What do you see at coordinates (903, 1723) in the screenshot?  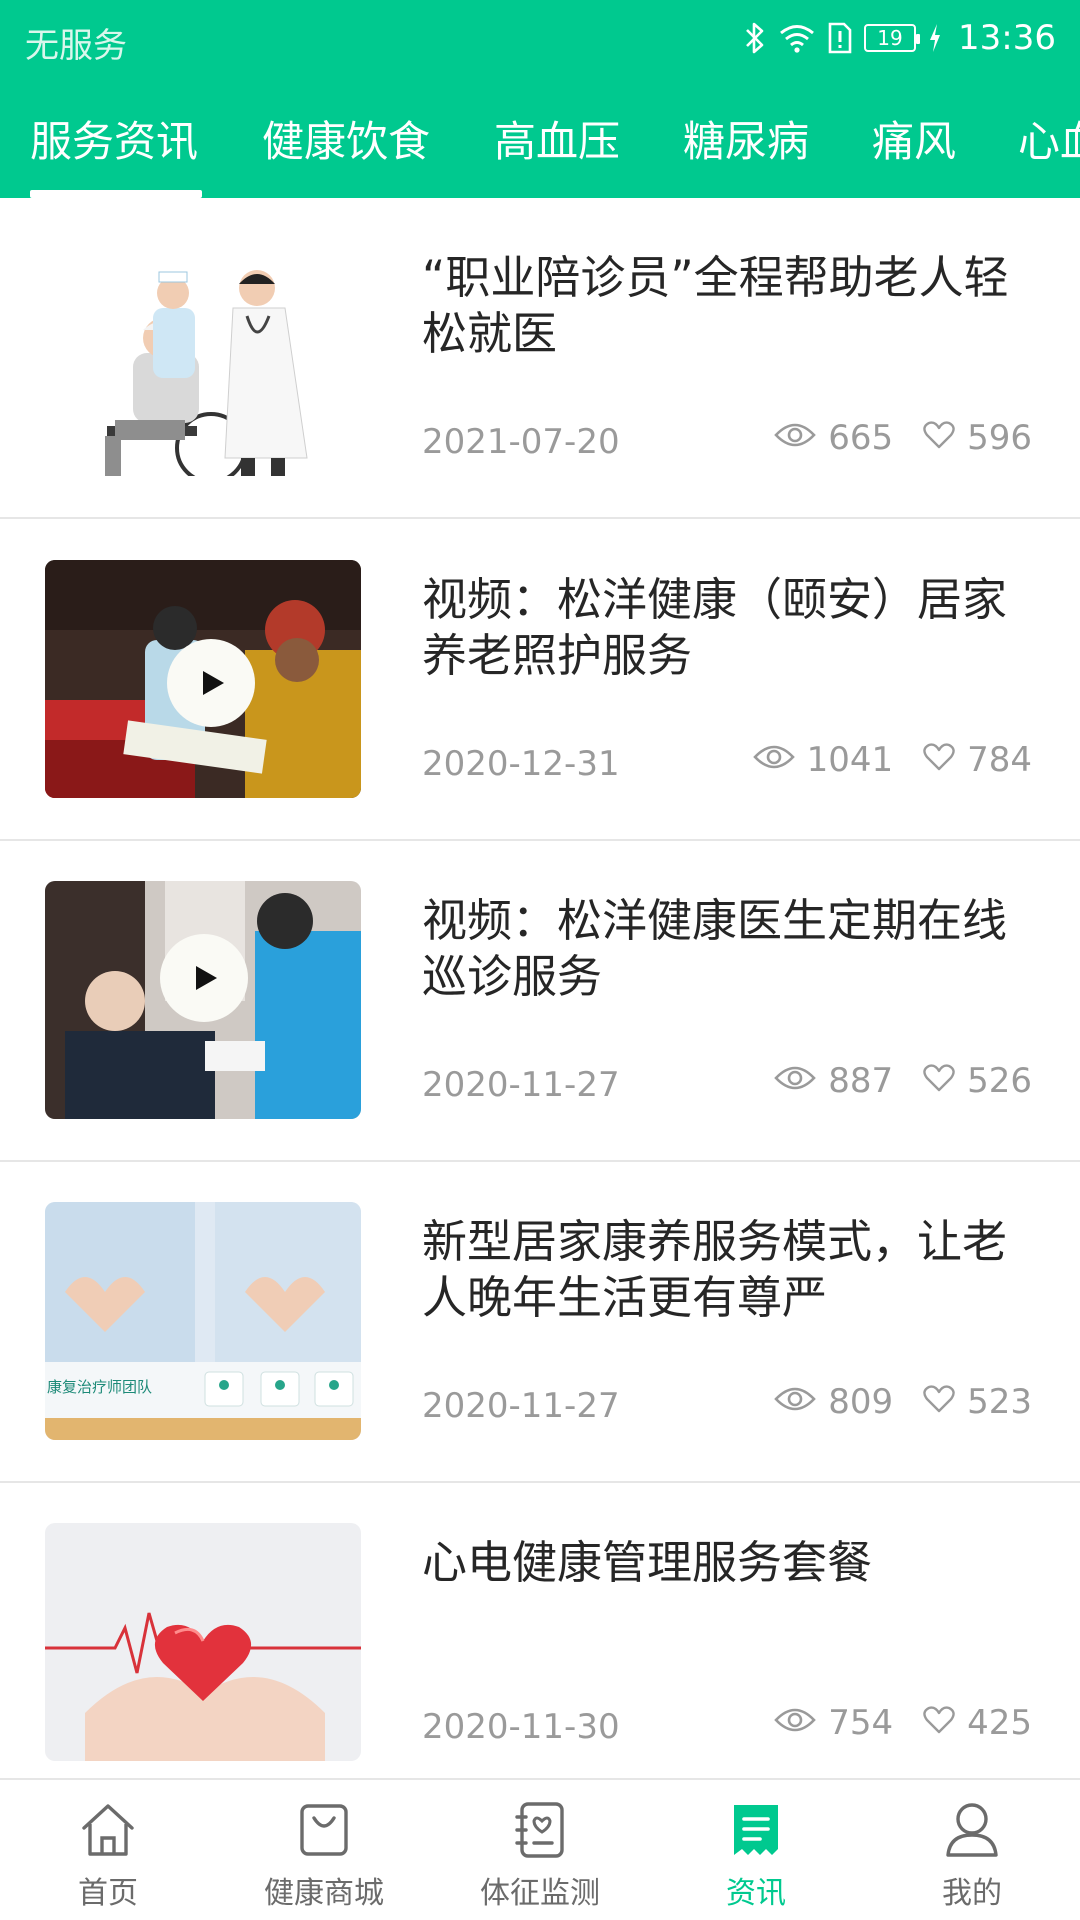 I see `article-stats: 754 425` at bounding box center [903, 1723].